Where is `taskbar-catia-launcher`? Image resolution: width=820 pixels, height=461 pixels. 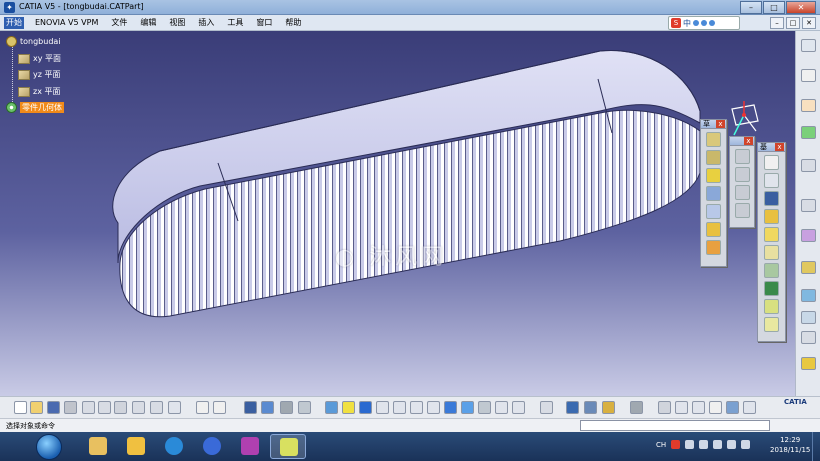
taskbar-catia-launcher is located at coordinates (250, 446).